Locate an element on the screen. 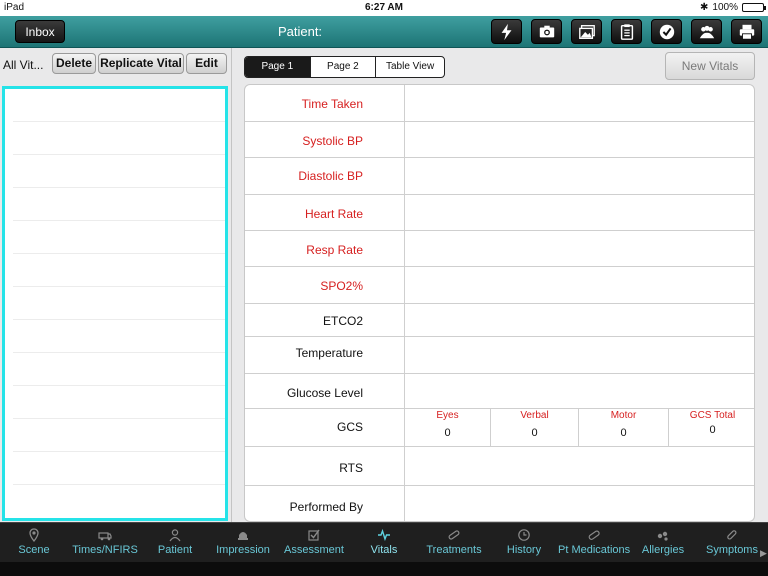 This screenshot has width=768, height=576. tab-impression: Impression is located at coordinates (243, 543).